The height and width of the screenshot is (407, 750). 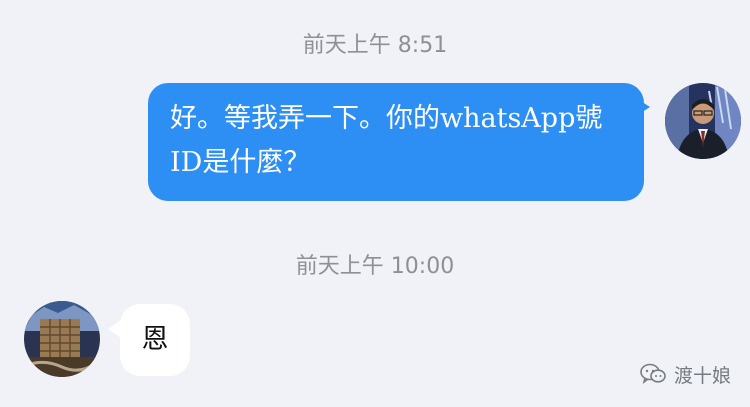 I want to click on avatar-contact, so click(x=62, y=339).